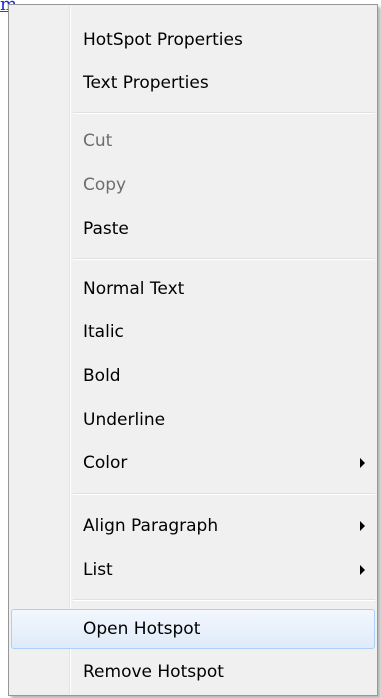 The height and width of the screenshot is (698, 381). I want to click on menu-item-hotspot-properties: HotSpot Properties, so click(193, 40).